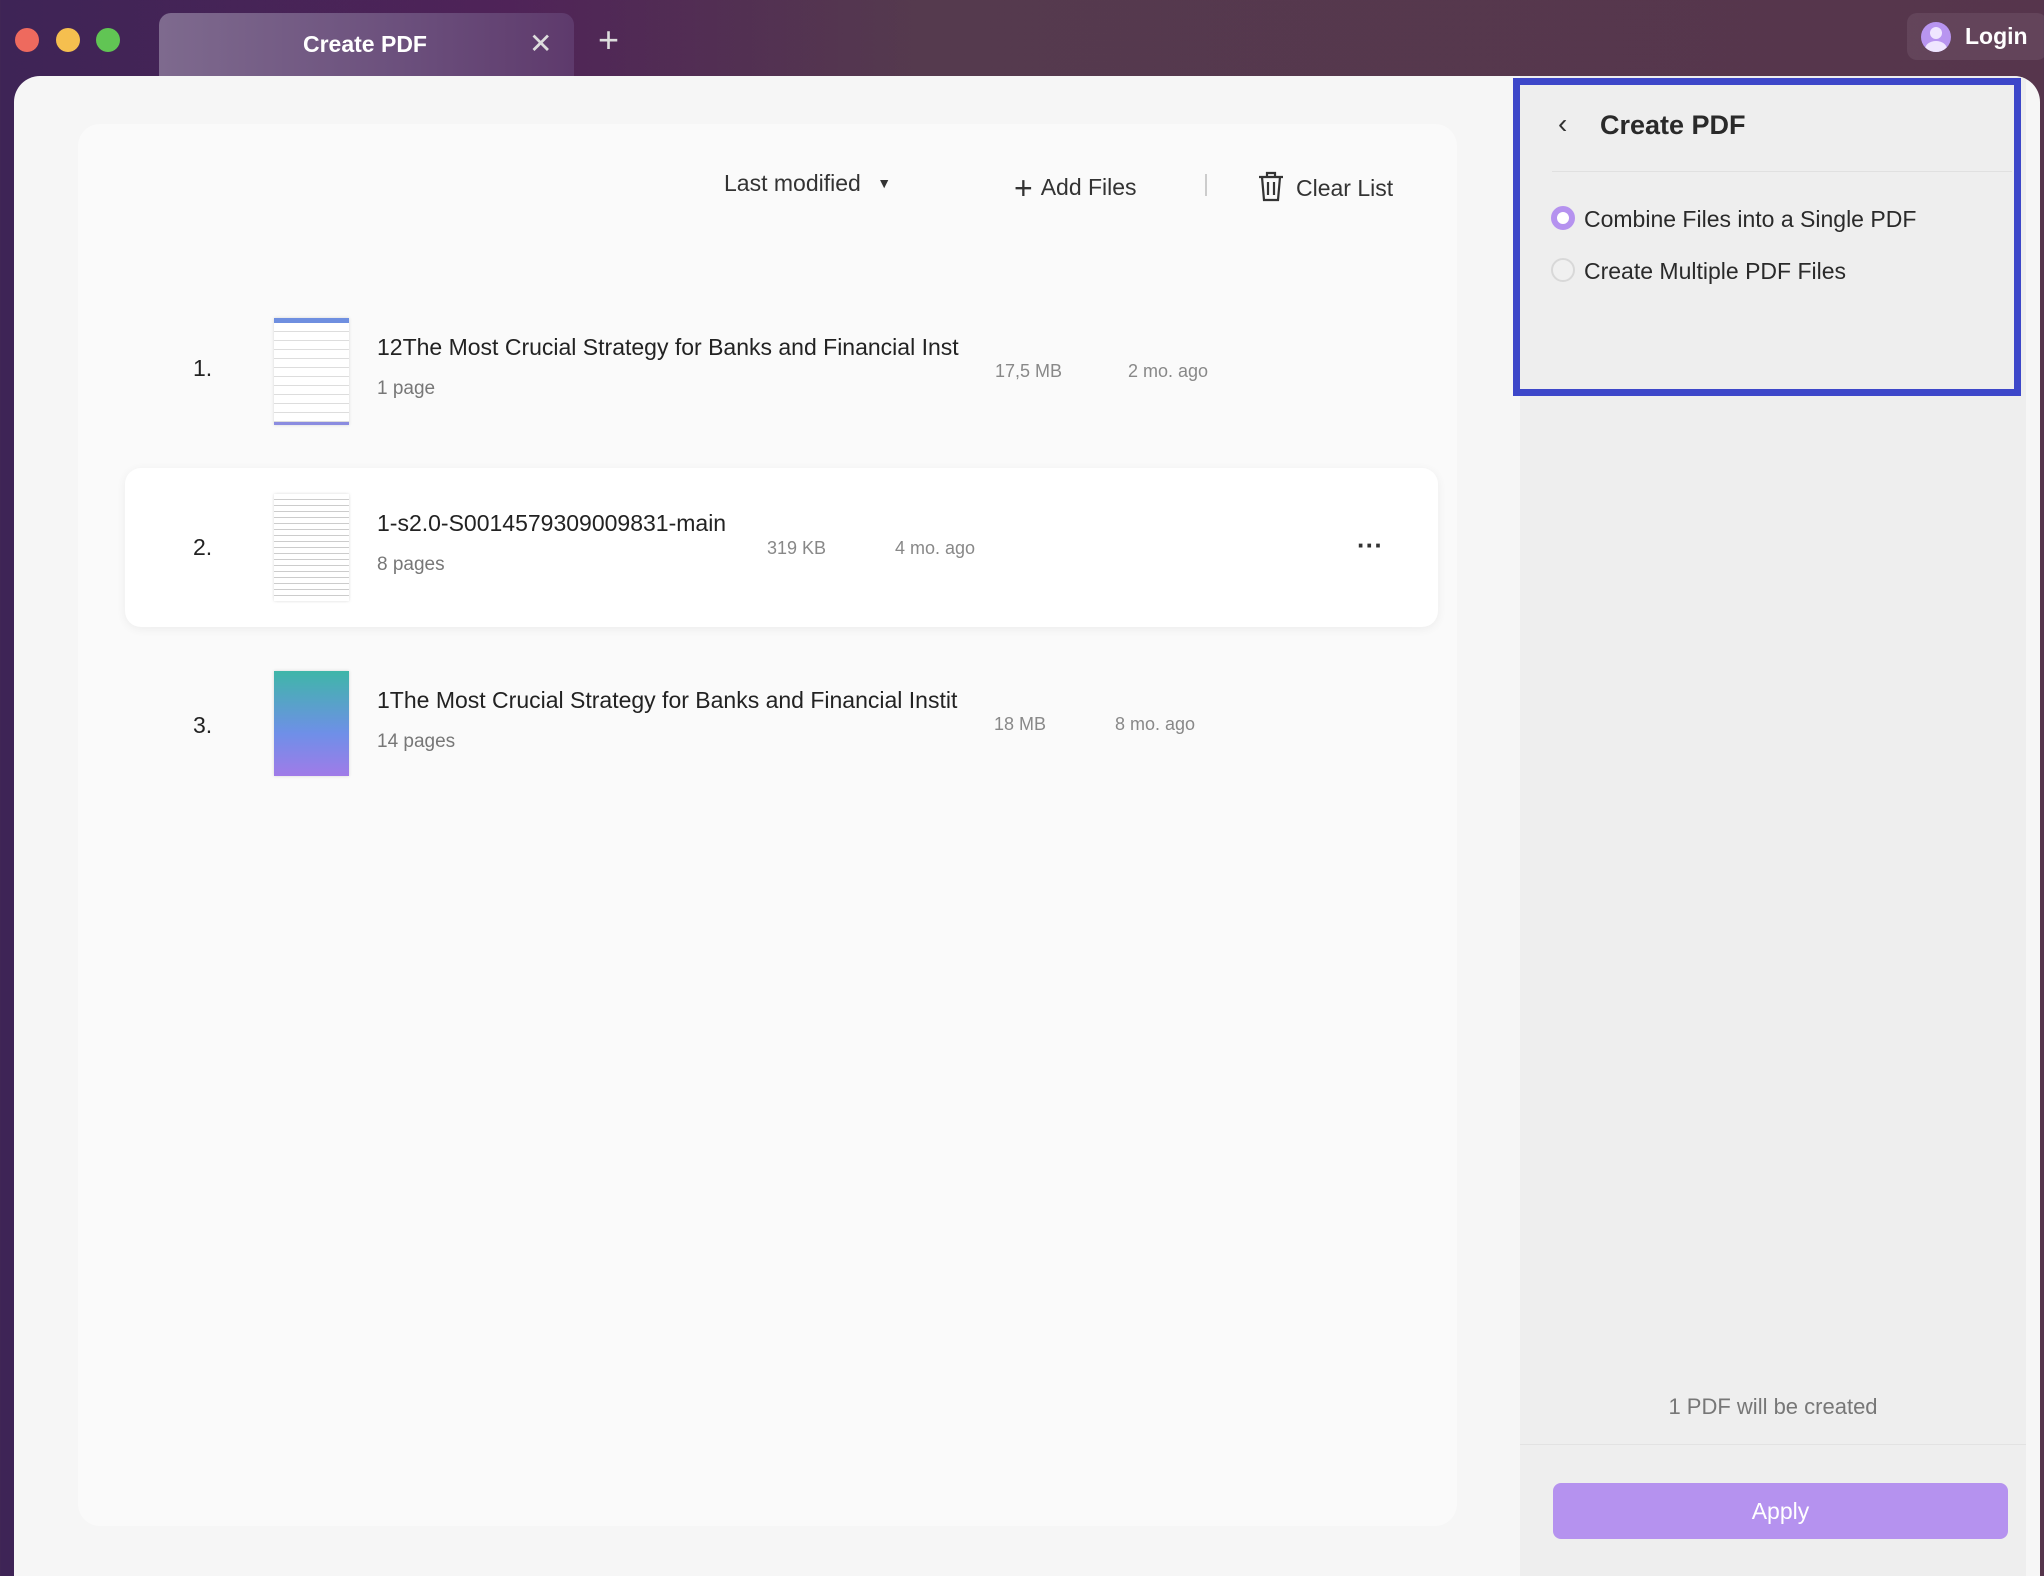 This screenshot has width=2044, height=1576. Describe the element at coordinates (935, 548) in the screenshot. I see `modified-date: 4 mo. ago` at that location.